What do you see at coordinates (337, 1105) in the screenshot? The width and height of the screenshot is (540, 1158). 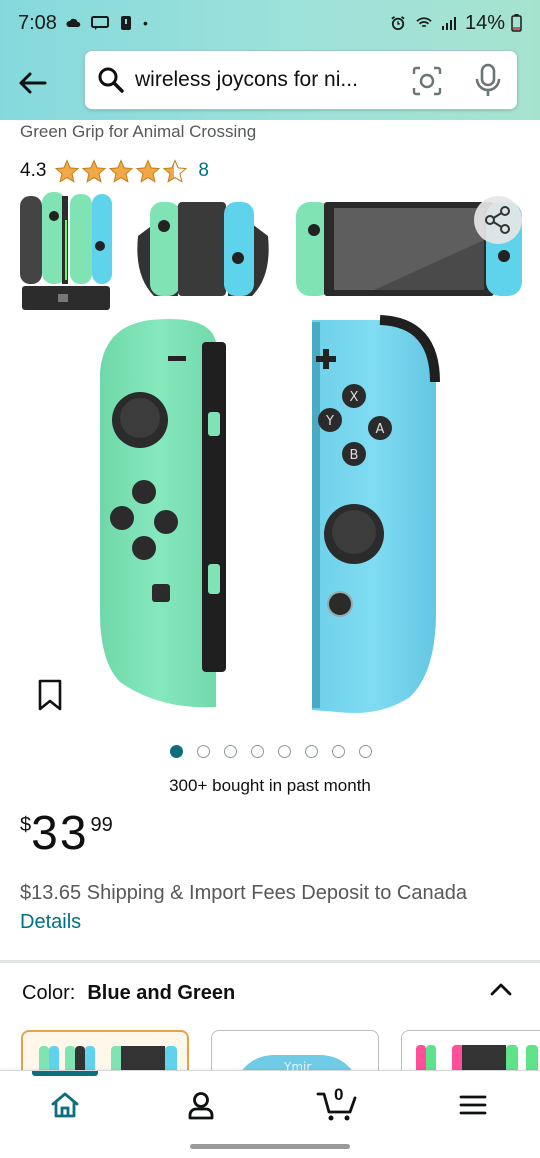 I see `nav-cart: 0` at bounding box center [337, 1105].